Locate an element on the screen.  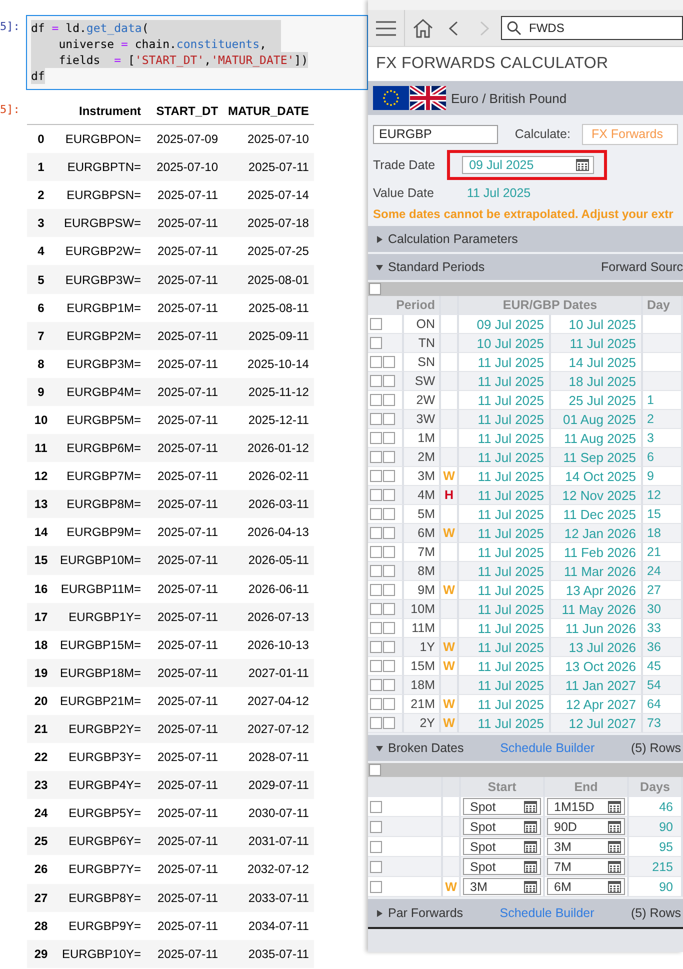
row-index: 17 is located at coordinates (41, 616).